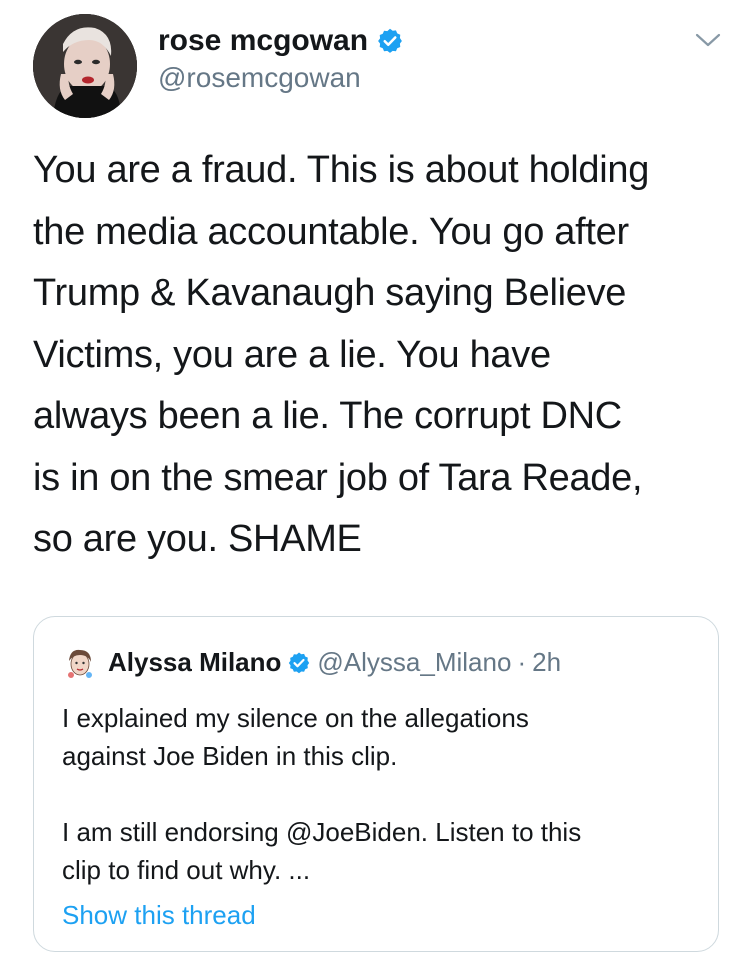 The width and height of the screenshot is (752, 960). I want to click on author-name-row: rose mcgowan, so click(281, 41).